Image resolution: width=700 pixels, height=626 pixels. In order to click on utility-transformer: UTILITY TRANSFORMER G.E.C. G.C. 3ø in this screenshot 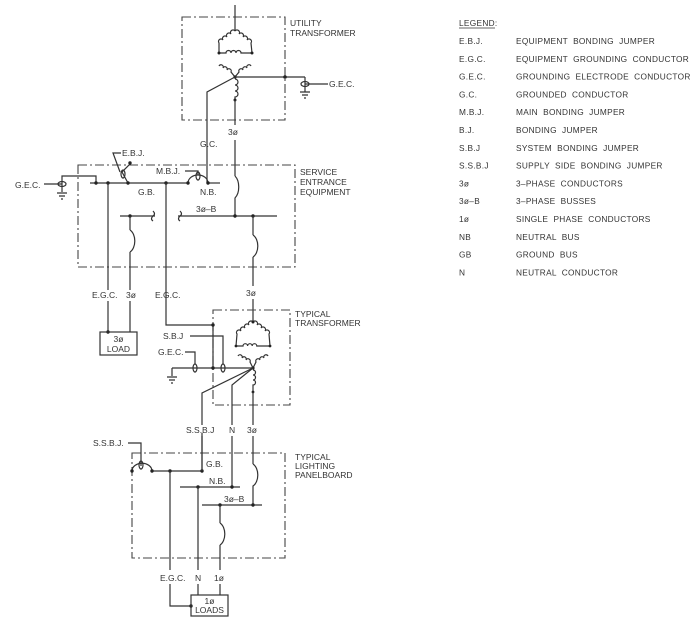, I will do `click(268, 94)`.